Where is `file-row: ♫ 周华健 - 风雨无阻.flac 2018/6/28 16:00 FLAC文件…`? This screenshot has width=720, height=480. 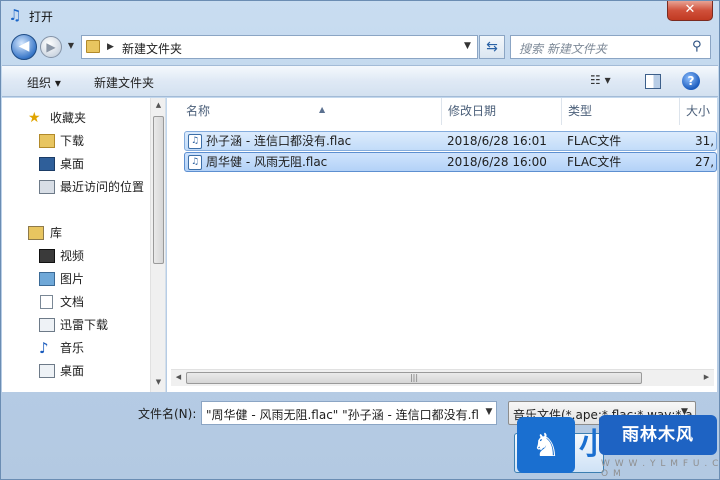
file-row: ♫ 周华健 - 风雨无阻.flac 2018/6/28 16:00 FLAC文件… is located at coordinates (450, 162).